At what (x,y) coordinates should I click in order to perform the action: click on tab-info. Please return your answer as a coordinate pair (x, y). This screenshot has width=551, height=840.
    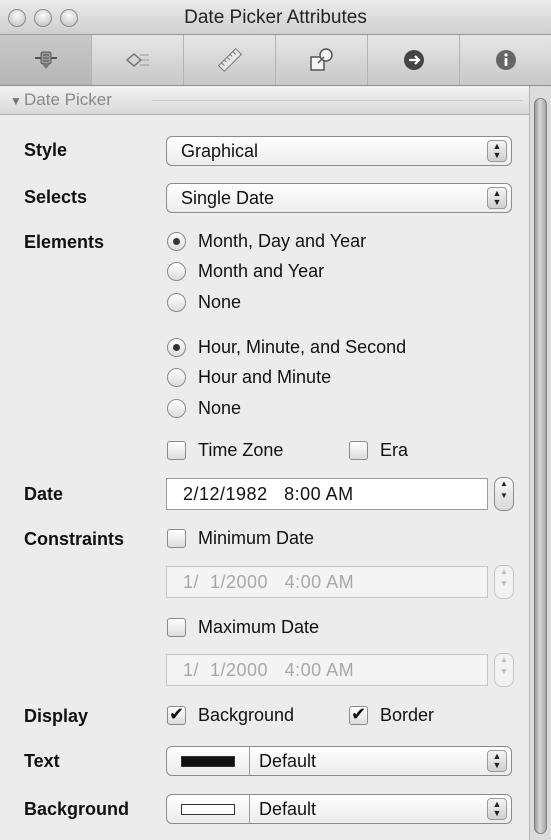
    Looking at the image, I should click on (505, 60).